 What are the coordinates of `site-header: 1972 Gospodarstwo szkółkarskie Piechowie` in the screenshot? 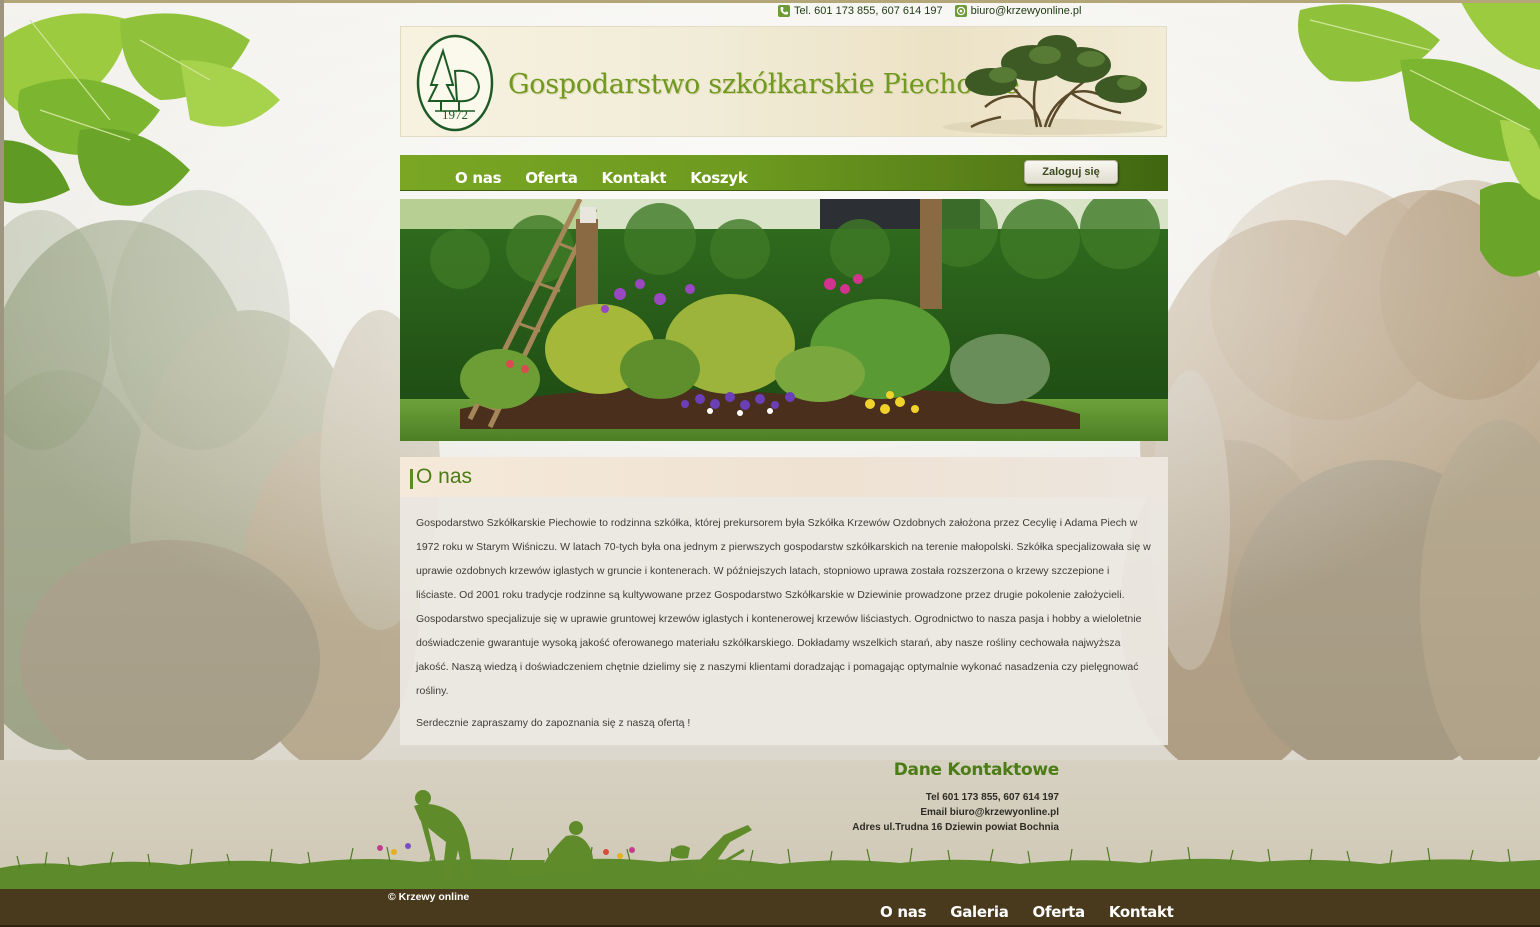 It's located at (783, 81).